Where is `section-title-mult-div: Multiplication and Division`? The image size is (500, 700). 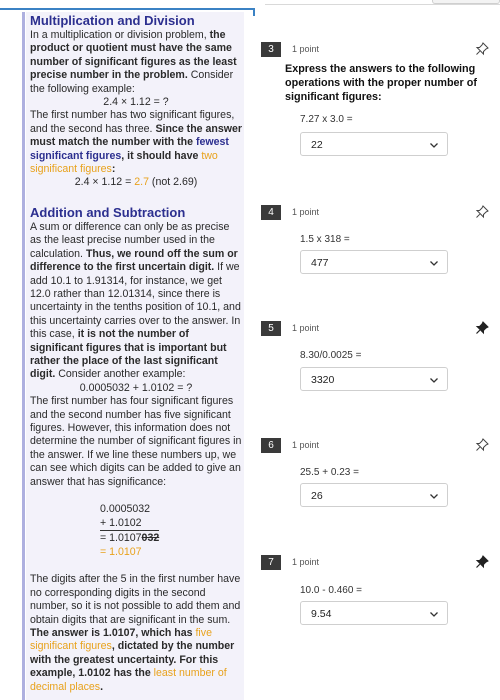 section-title-mult-div: Multiplication and Division is located at coordinates (112, 20).